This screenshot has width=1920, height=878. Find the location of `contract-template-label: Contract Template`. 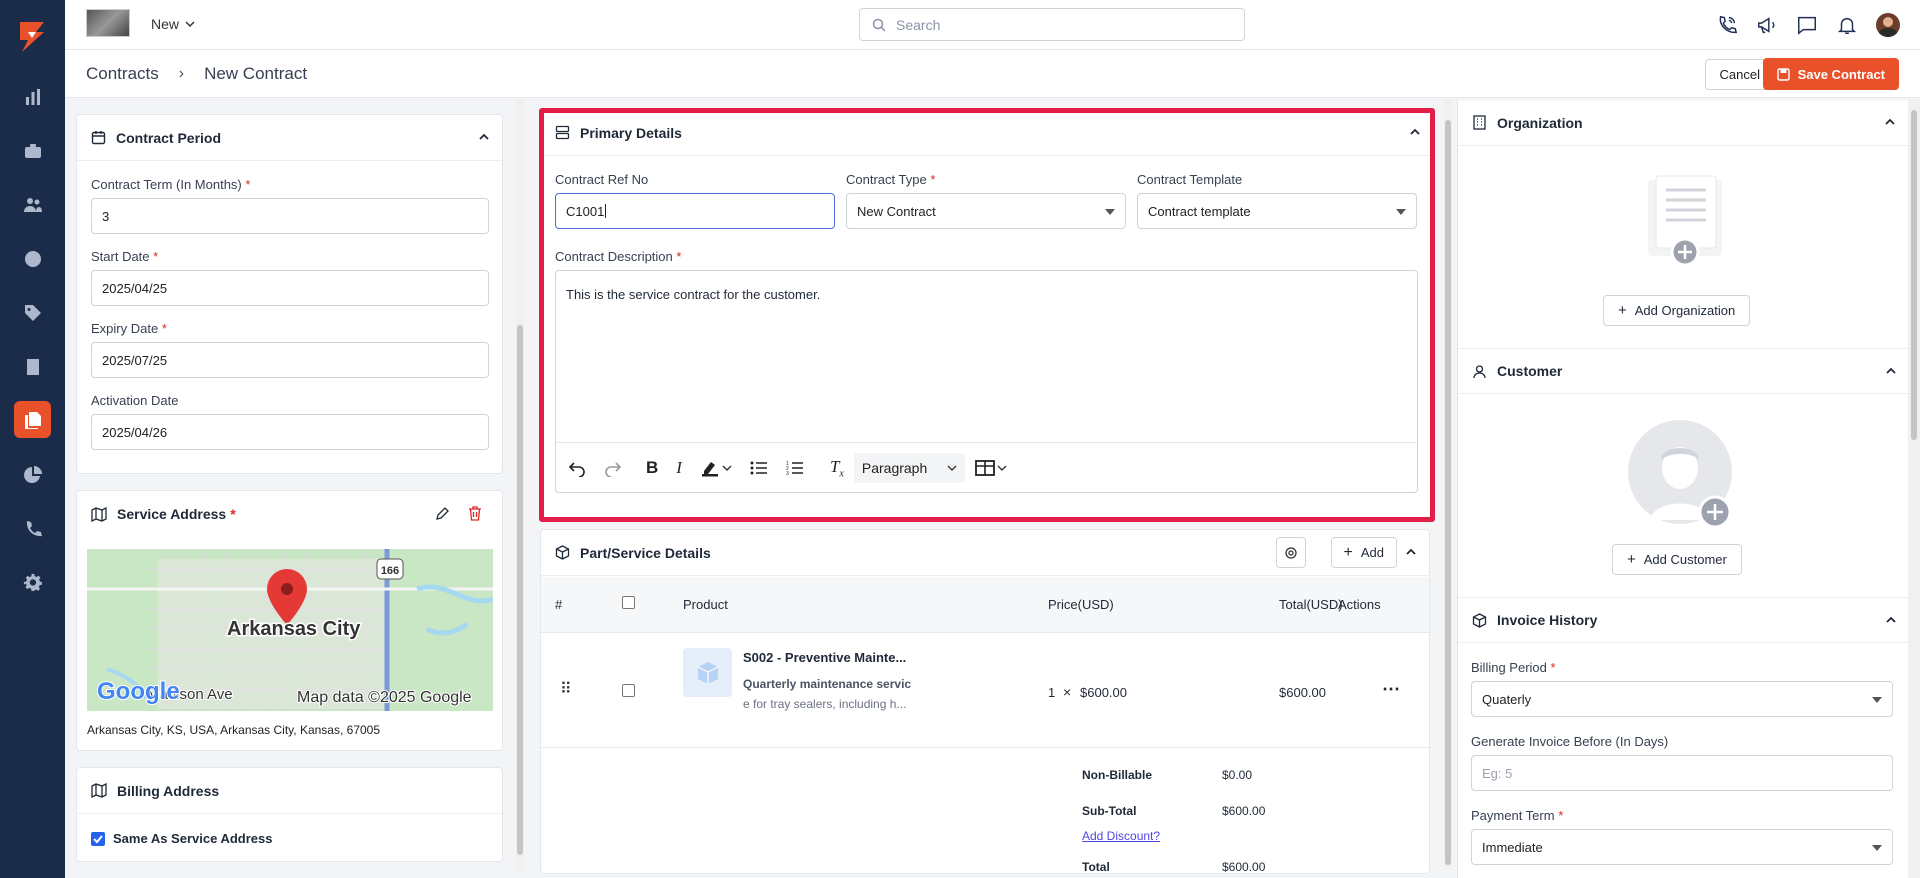

contract-template-label: Contract Template is located at coordinates (1190, 179).